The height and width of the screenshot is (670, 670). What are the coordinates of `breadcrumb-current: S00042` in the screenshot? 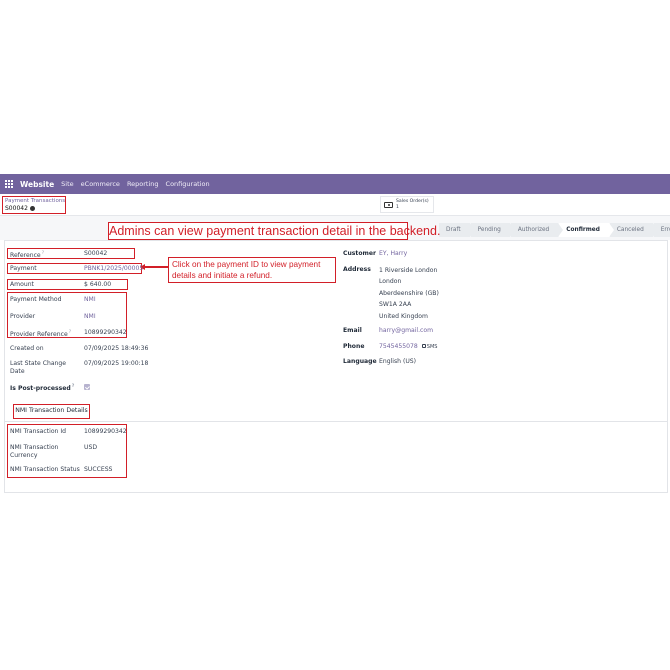 It's located at (34, 209).